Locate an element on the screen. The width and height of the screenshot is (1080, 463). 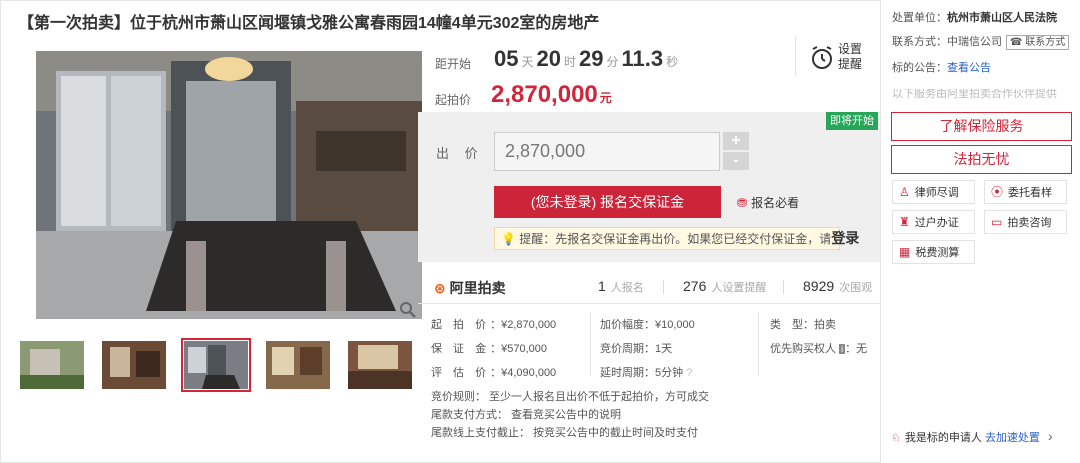
calculator-icon: ▦ is located at coordinates (905, 252).